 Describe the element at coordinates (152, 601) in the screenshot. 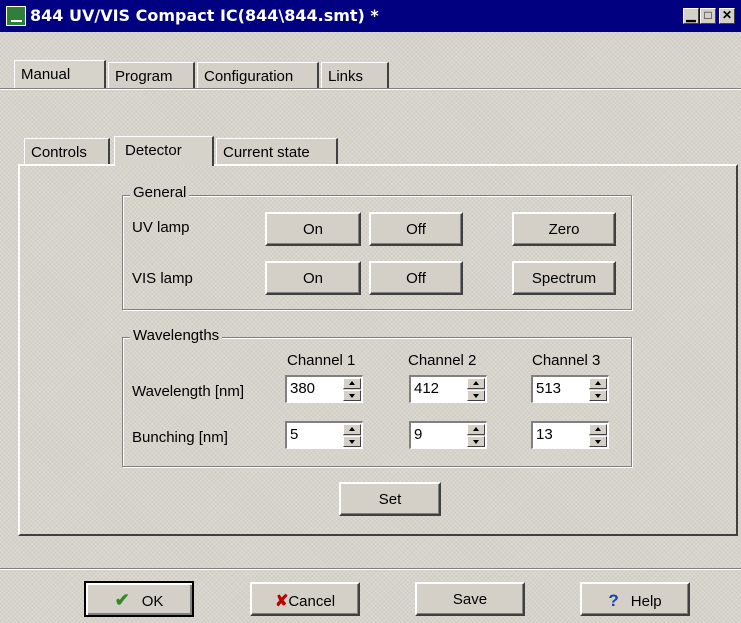

I see `button-label: OK` at that location.